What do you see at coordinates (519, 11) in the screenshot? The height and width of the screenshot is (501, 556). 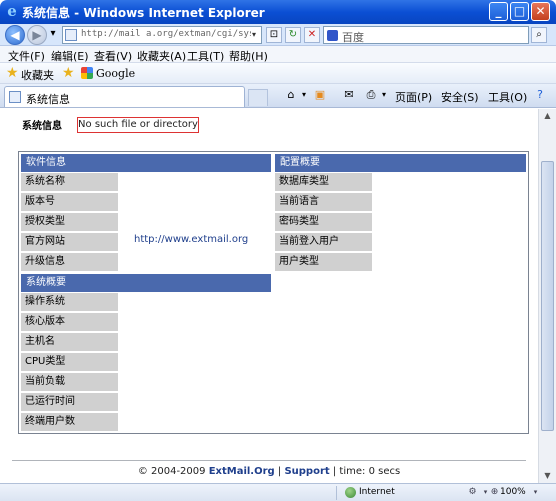 I see `maximize-button: □` at bounding box center [519, 11].